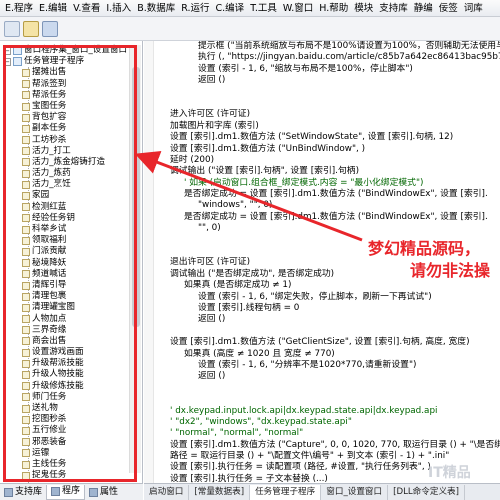 The width and height of the screenshot is (500, 500). What do you see at coordinates (64, 352) in the screenshot?
I see `tree-item: 设置游戏画面` at bounding box center [64, 352].